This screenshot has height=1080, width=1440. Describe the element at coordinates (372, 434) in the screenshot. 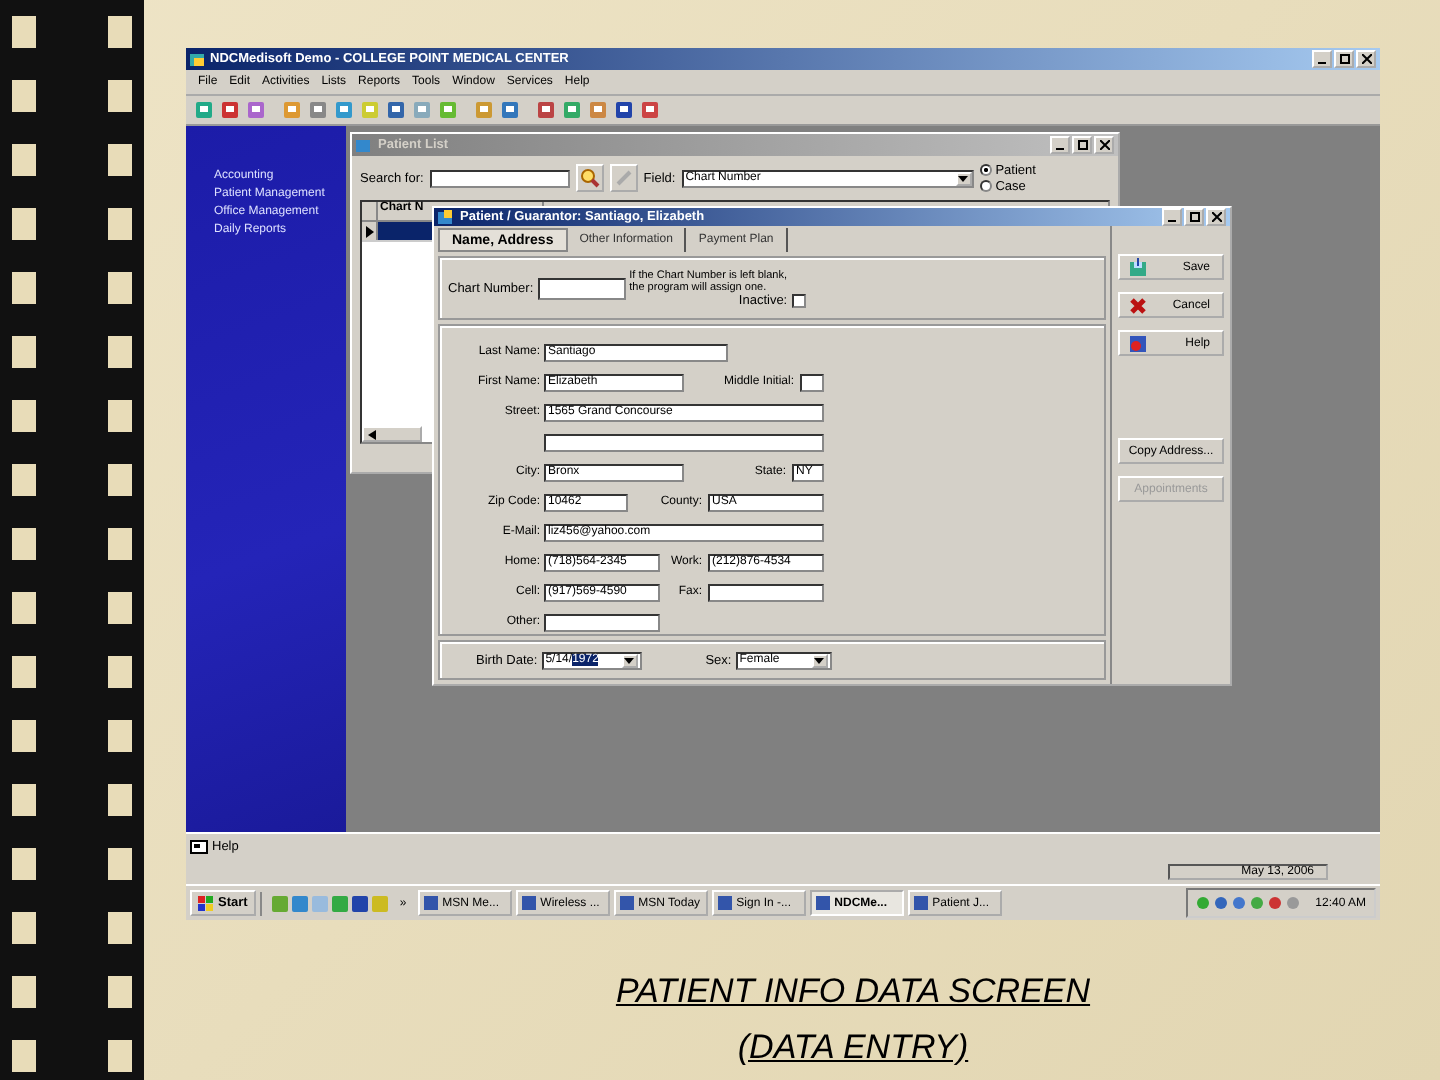

I see `scroll-left-icon` at that location.